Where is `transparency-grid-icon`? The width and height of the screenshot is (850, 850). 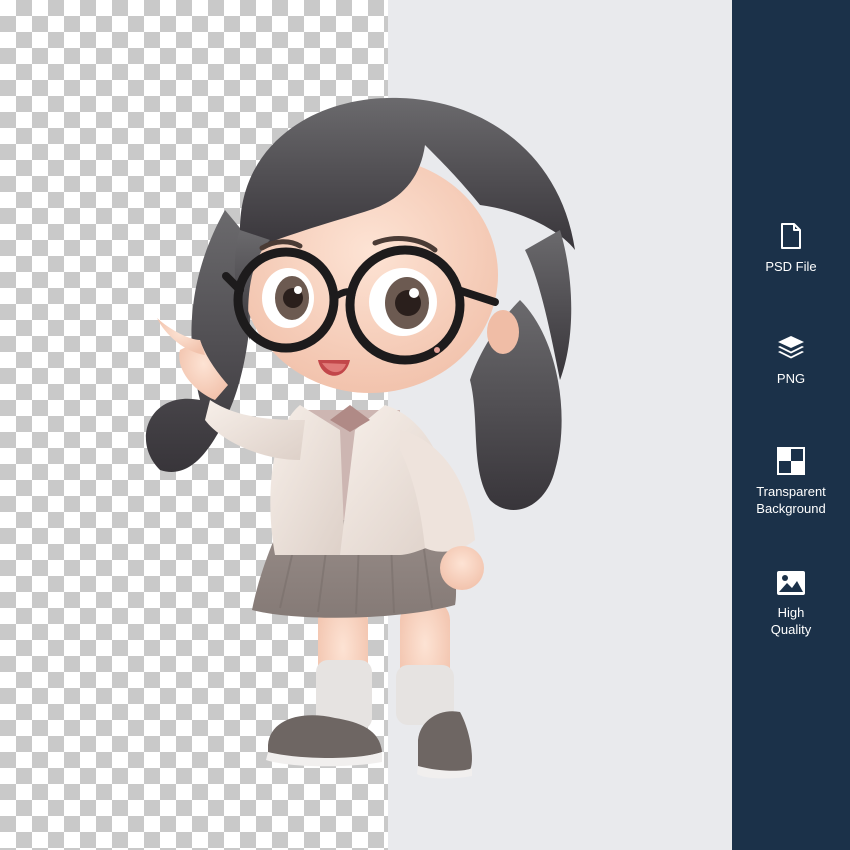
transparency-grid-icon is located at coordinates (791, 461).